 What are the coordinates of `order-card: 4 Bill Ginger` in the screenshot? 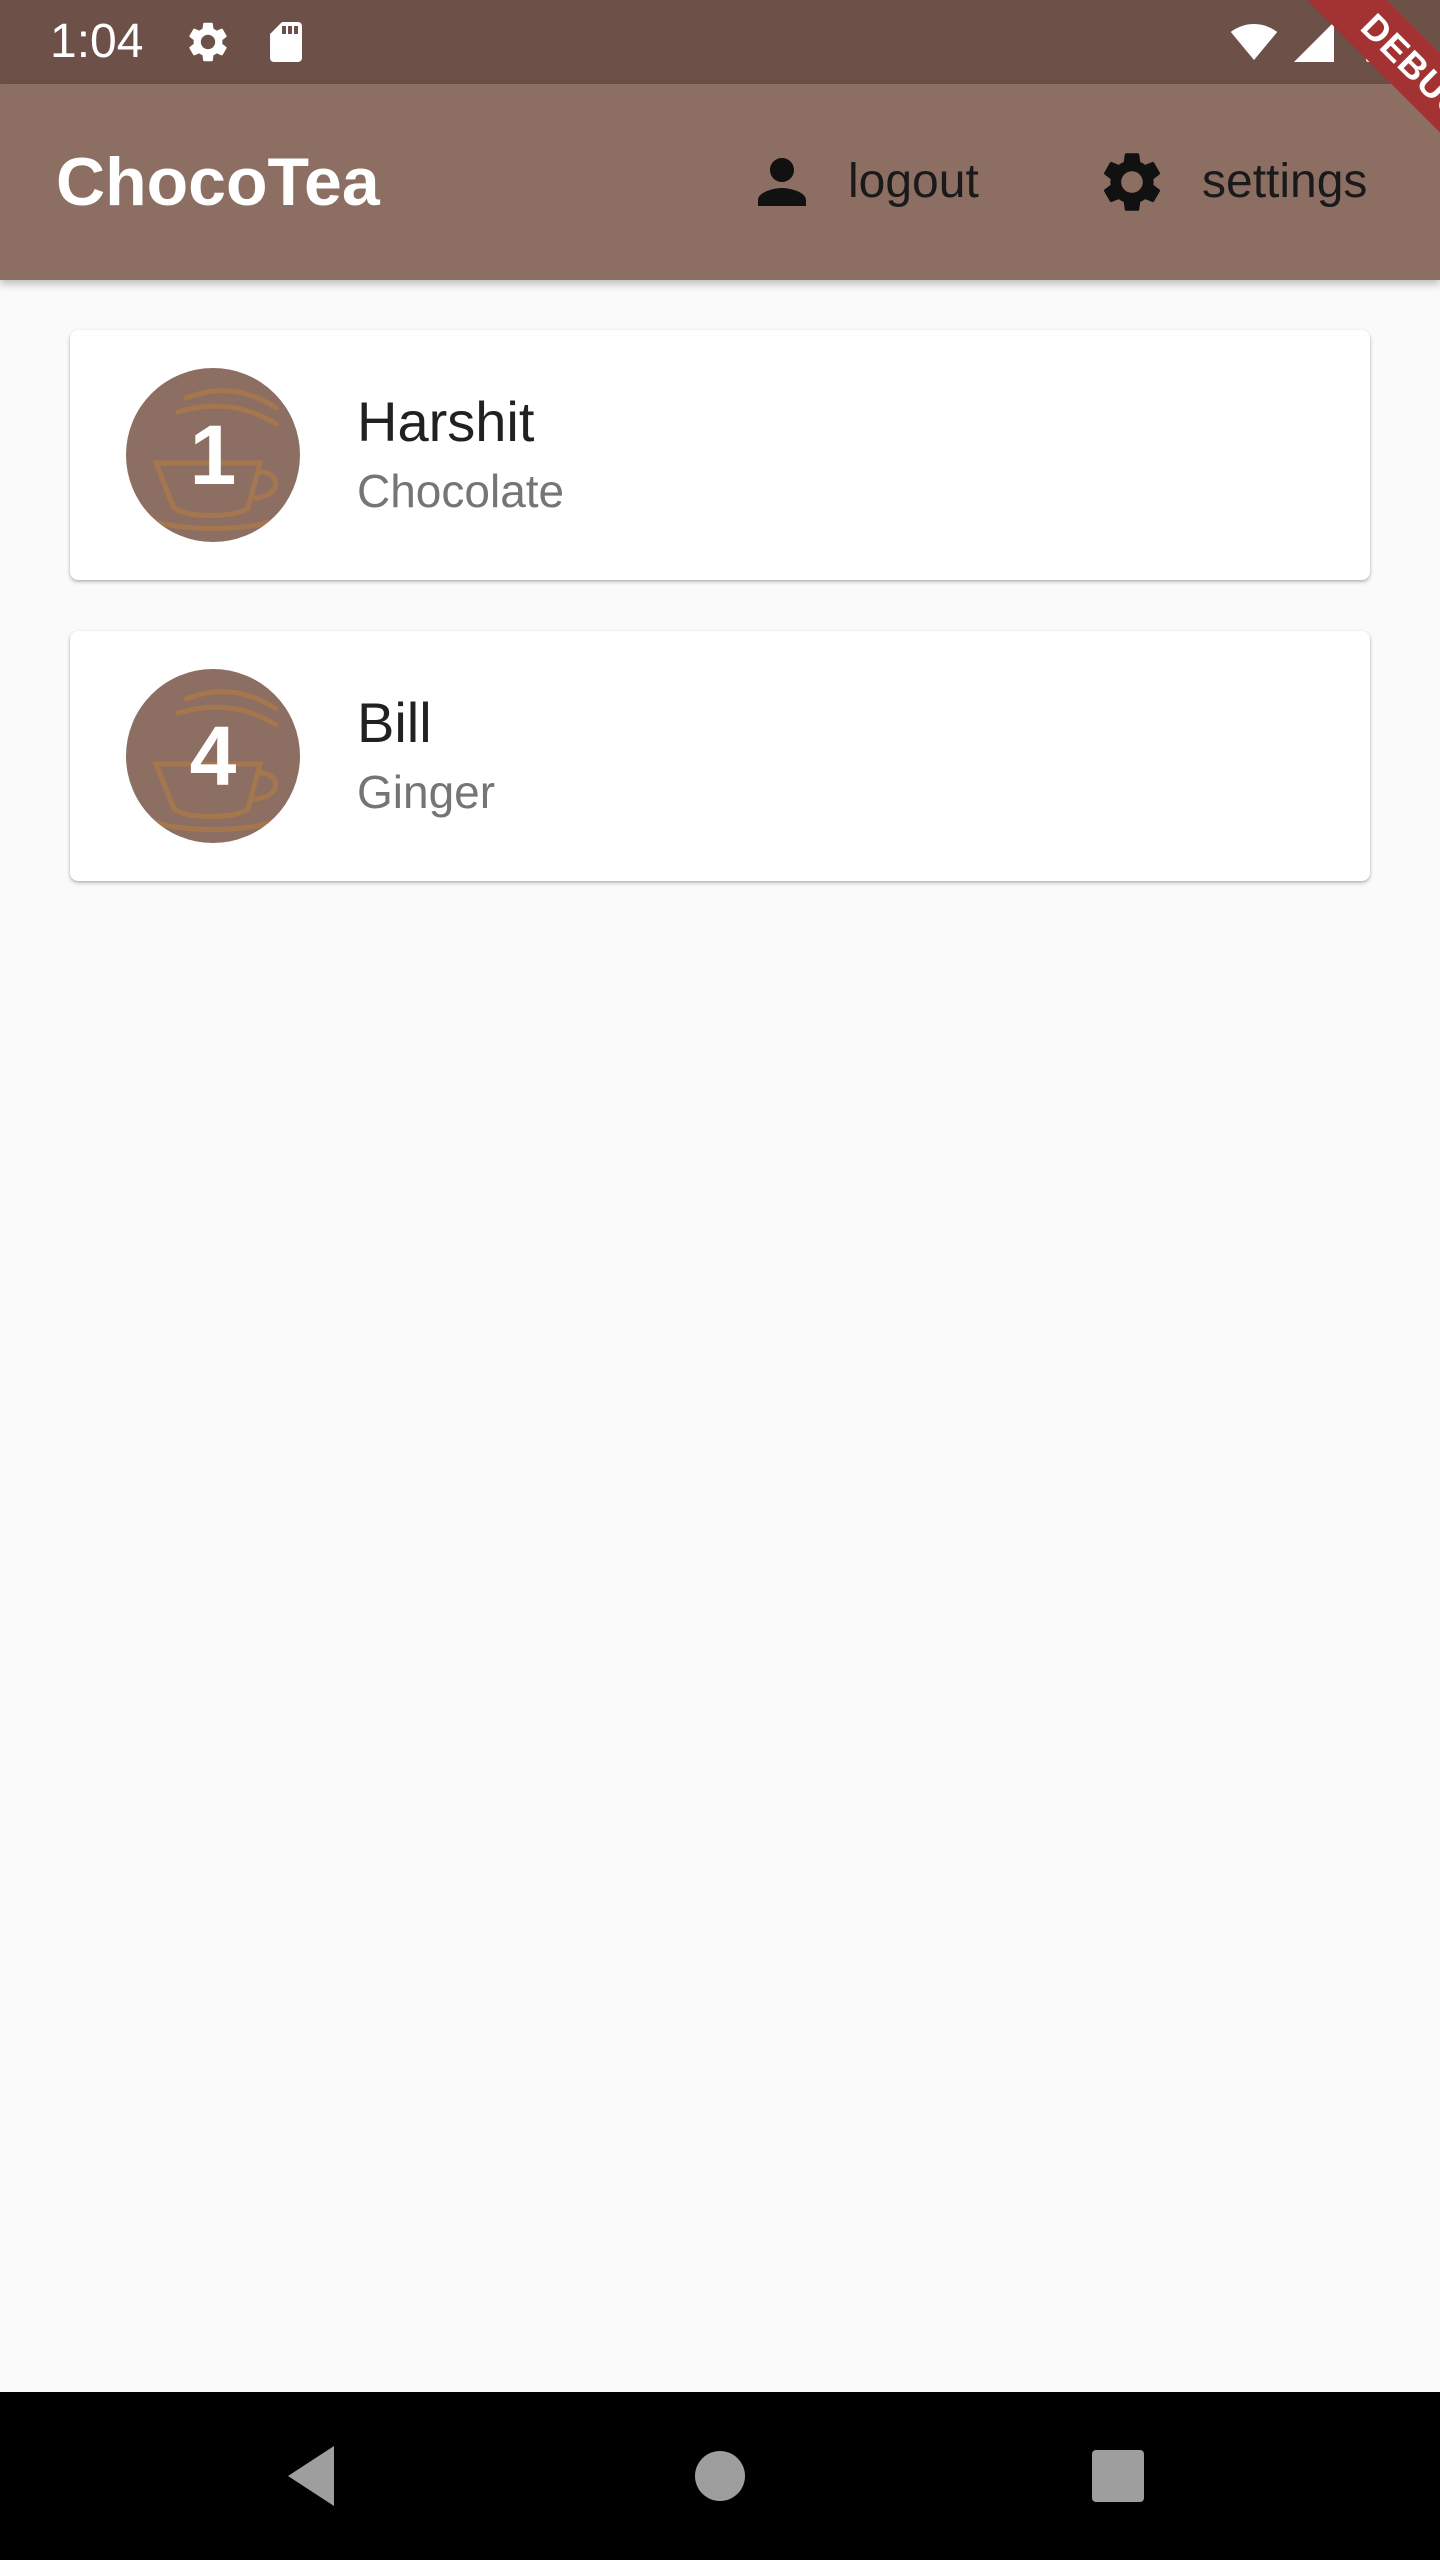 It's located at (720, 756).